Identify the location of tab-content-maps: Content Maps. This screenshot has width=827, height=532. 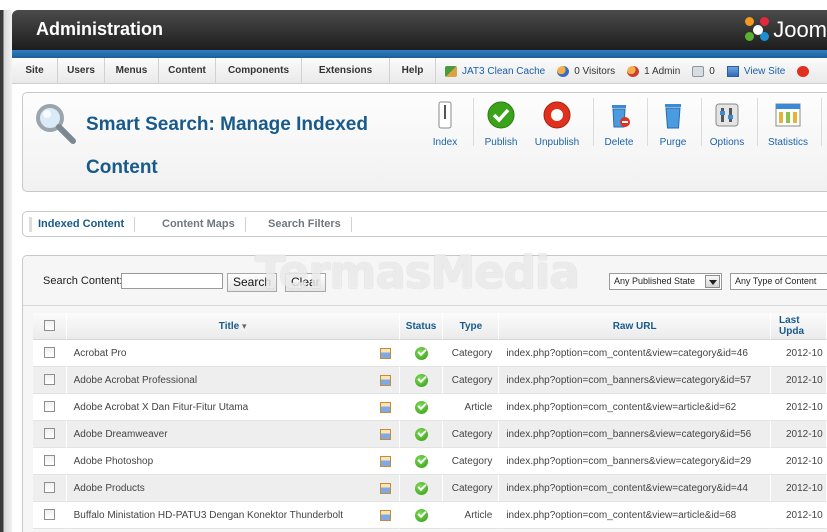
(204, 224).